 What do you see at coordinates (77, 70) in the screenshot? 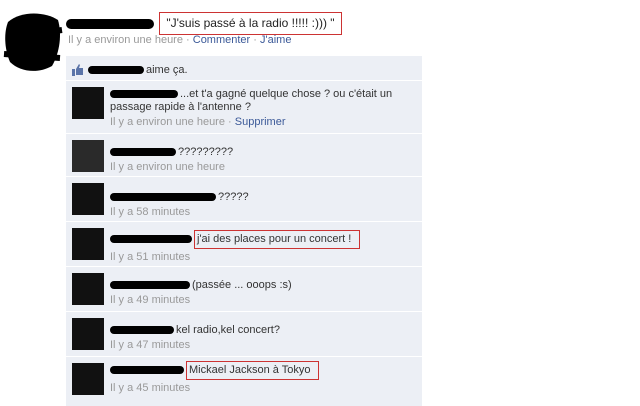
I see `thumbs-up-icon` at bounding box center [77, 70].